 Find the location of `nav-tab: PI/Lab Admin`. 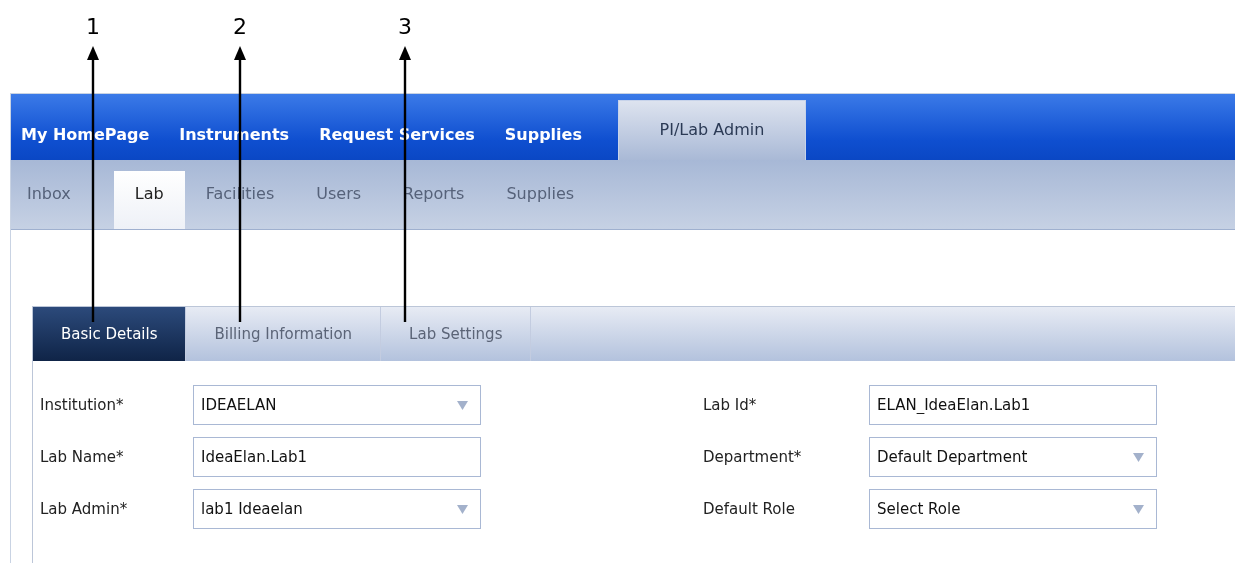

nav-tab: PI/Lab Admin is located at coordinates (711, 130).